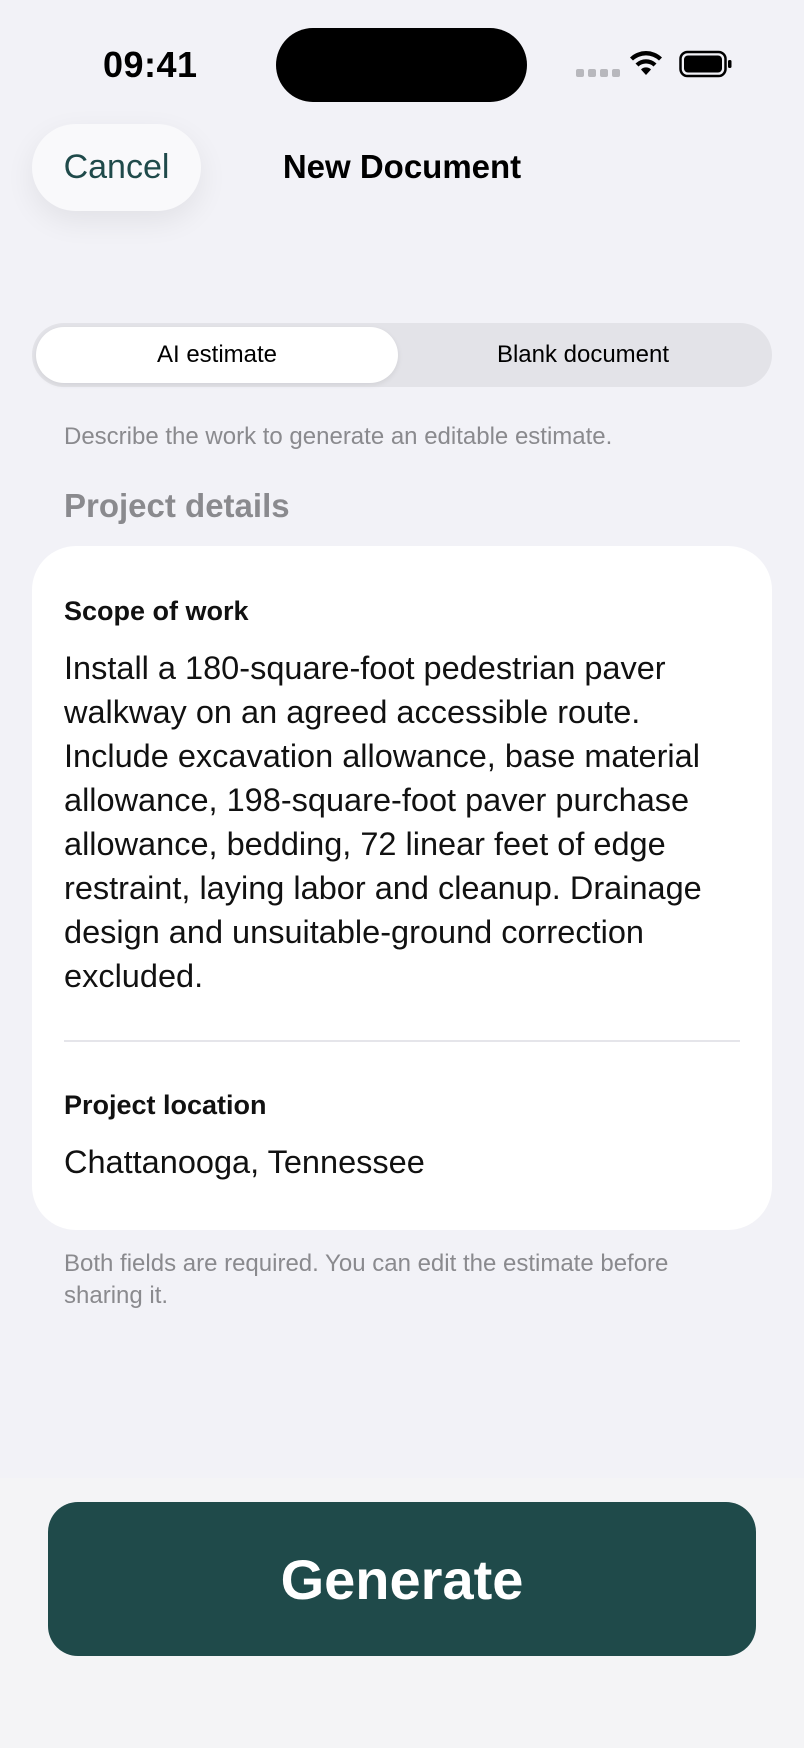 The width and height of the screenshot is (804, 1748). I want to click on segment-ai-estimate: AI estimate, so click(217, 355).